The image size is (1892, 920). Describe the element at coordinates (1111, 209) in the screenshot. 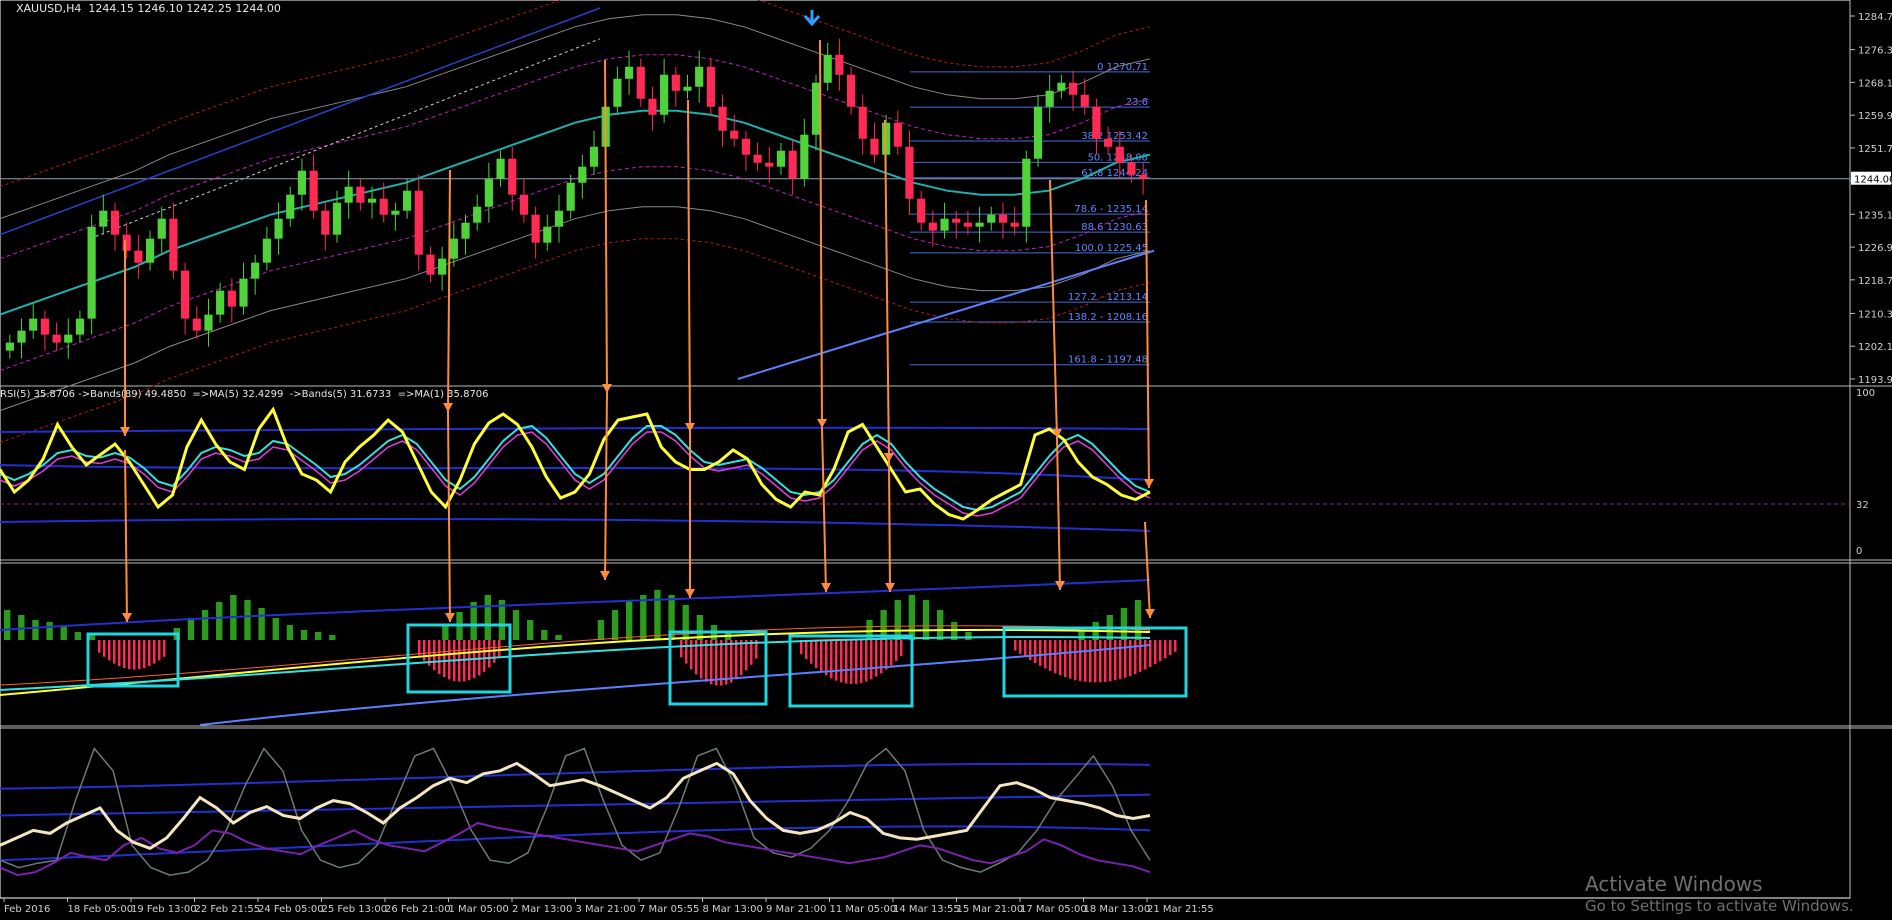

I see `fib-level-label: 78.6 - 1235.14` at that location.